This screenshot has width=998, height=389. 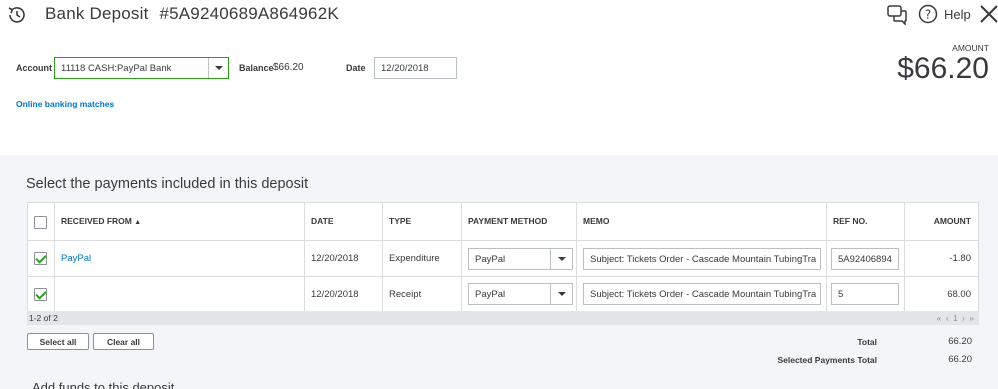 I want to click on col-payment-method: PAYMENT METHOD, so click(x=507, y=221).